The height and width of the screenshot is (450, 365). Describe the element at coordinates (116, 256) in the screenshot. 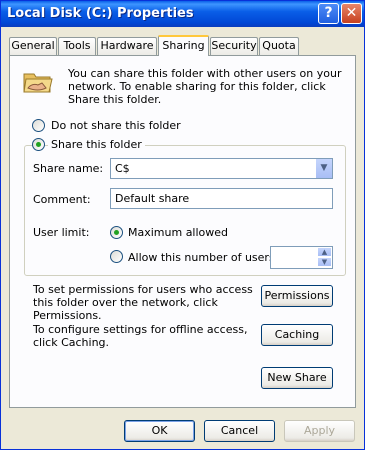

I see `allow-number-radio` at that location.